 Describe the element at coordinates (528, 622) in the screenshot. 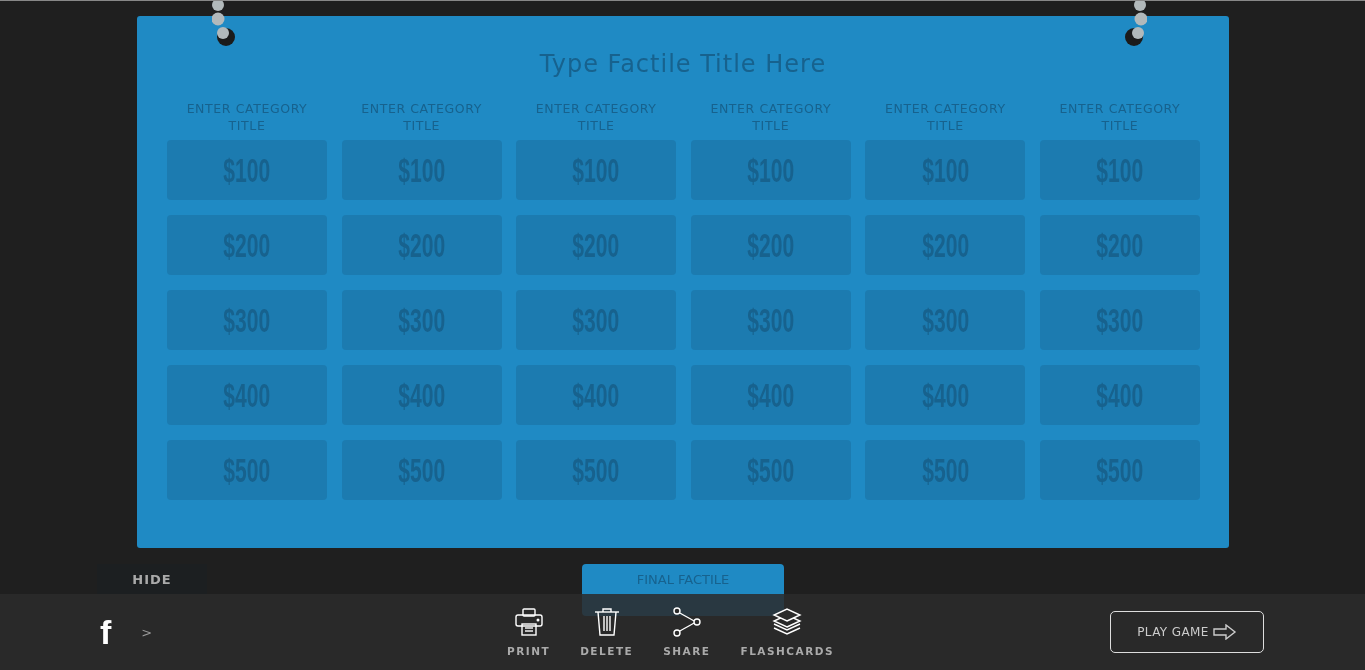

I see `printer-icon` at that location.